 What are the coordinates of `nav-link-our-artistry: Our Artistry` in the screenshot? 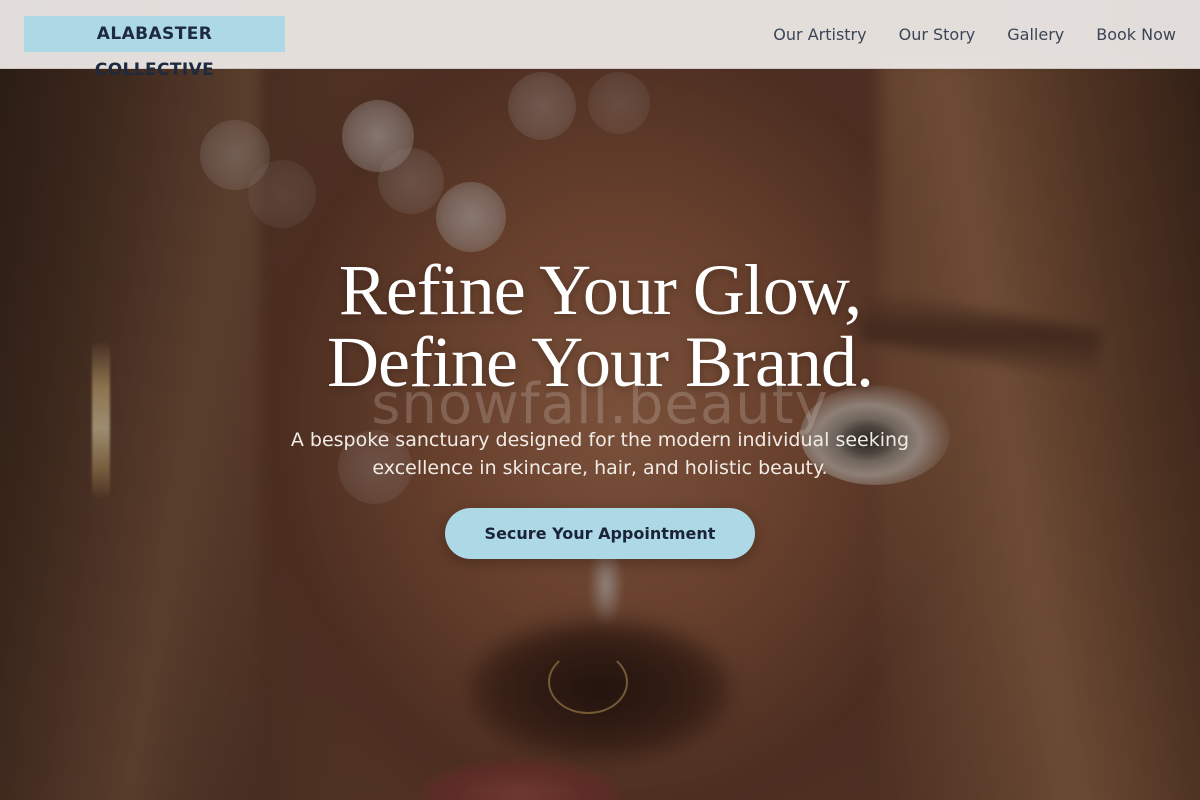 It's located at (819, 34).